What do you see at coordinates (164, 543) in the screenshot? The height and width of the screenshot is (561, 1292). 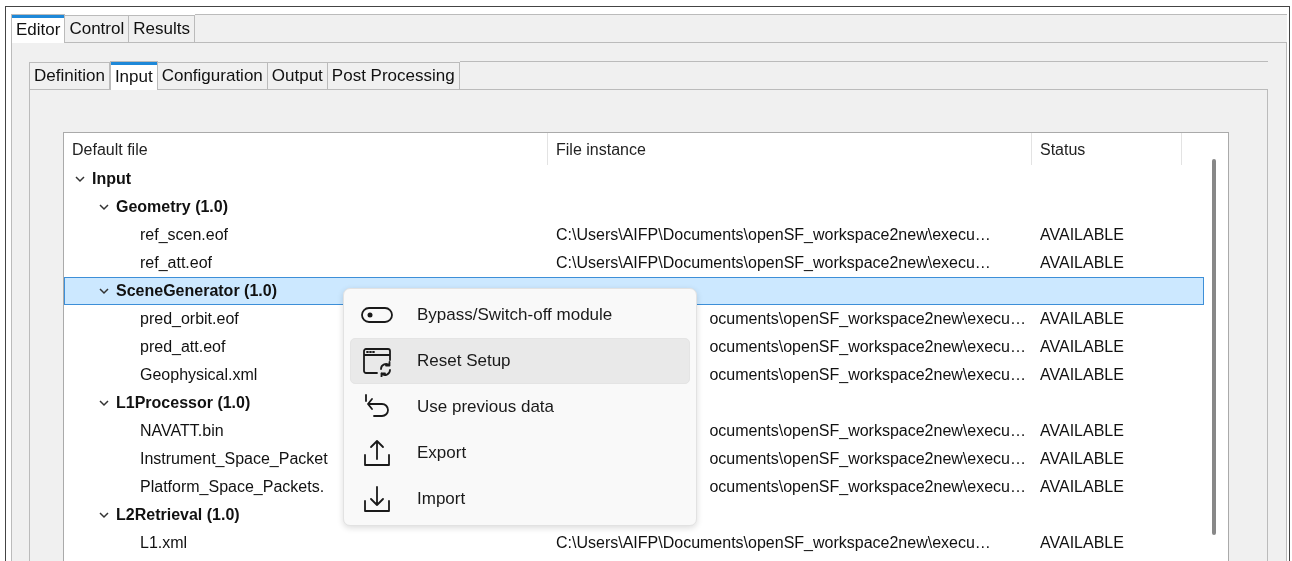 I see `tree-label: L1.xml` at bounding box center [164, 543].